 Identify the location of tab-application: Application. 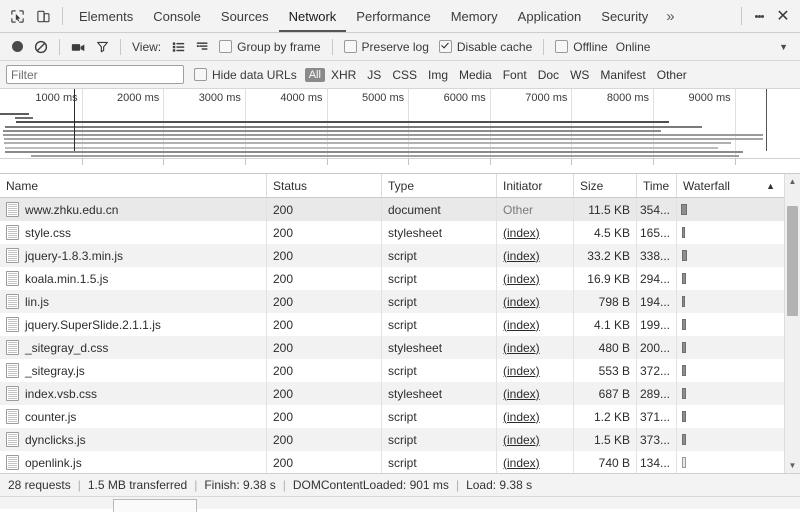
(550, 16).